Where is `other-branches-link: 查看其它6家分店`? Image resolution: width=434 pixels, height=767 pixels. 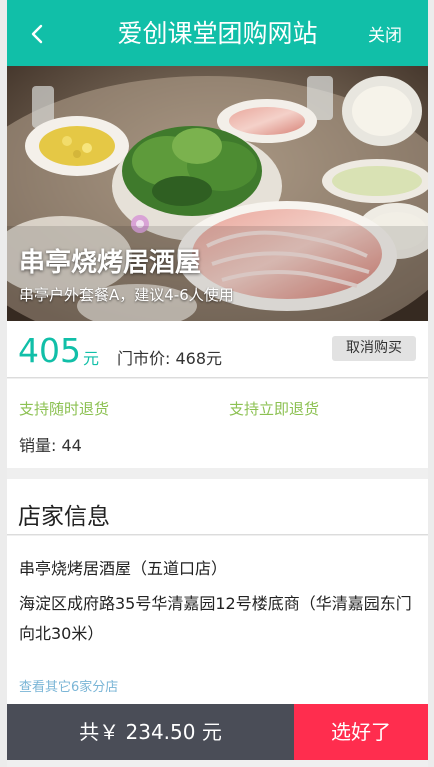
other-branches-link: 查看其它6家分店 is located at coordinates (68, 685).